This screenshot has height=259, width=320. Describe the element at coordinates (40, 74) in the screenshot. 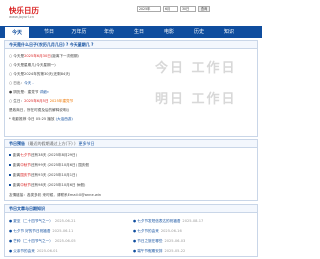

I see `info-line: ○ 今天是2024年的第30天(还剩84天)` at that location.